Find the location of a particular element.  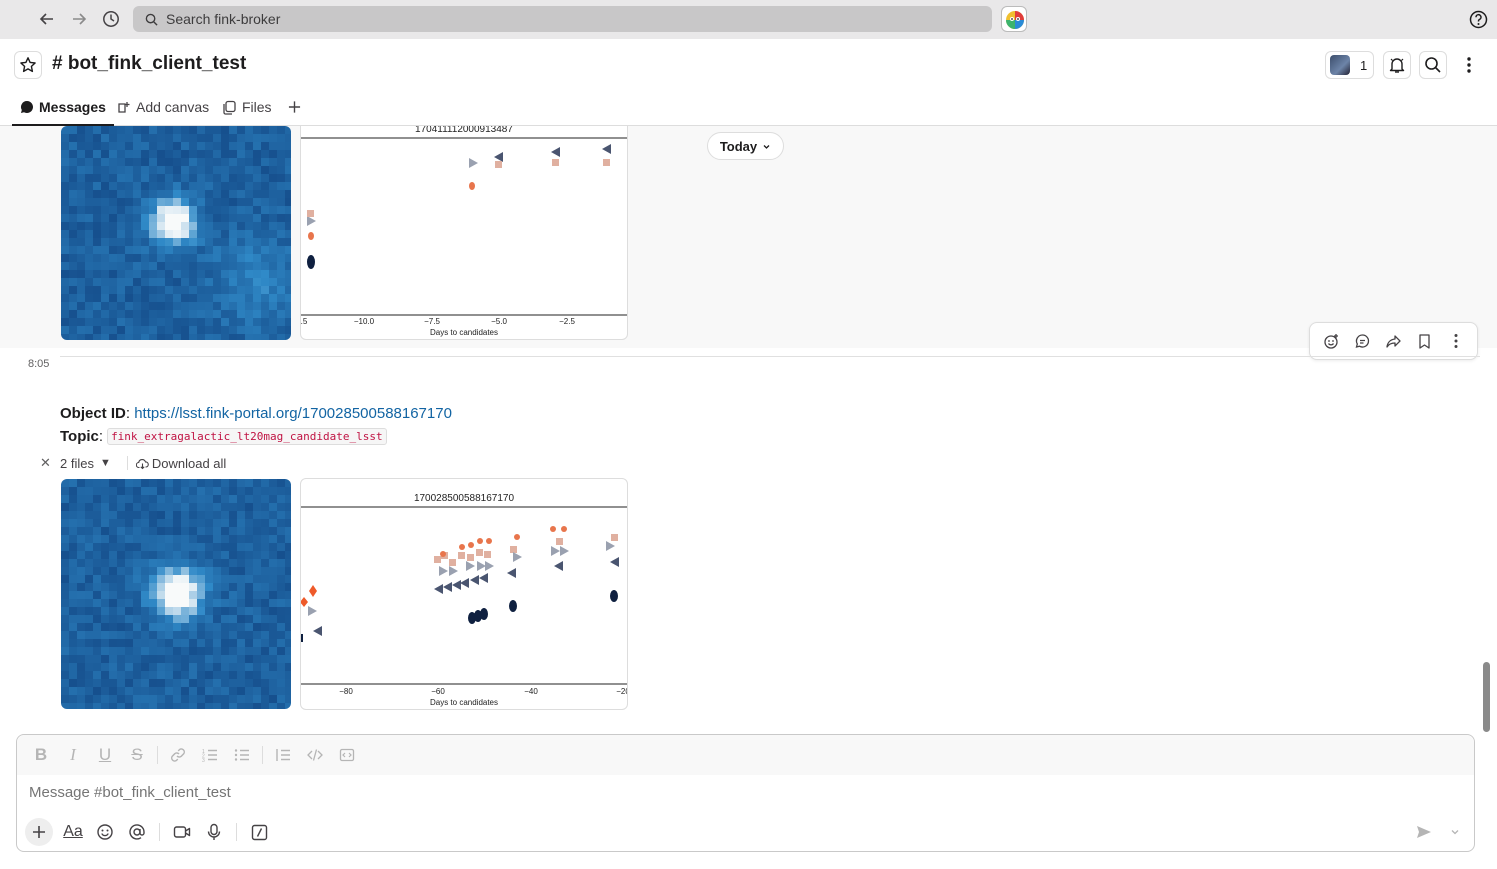

formatting-toolbar: B I U S 123 is located at coordinates (745, 755).